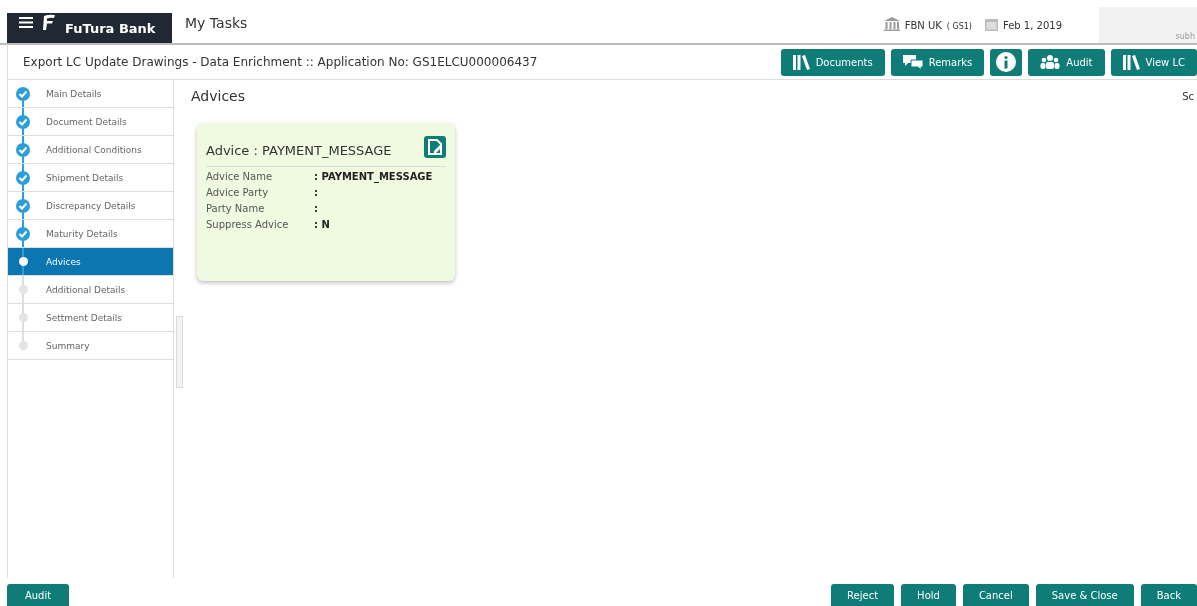 This screenshot has width=1197, height=606. I want to click on page-title: My Tasks, so click(216, 23).